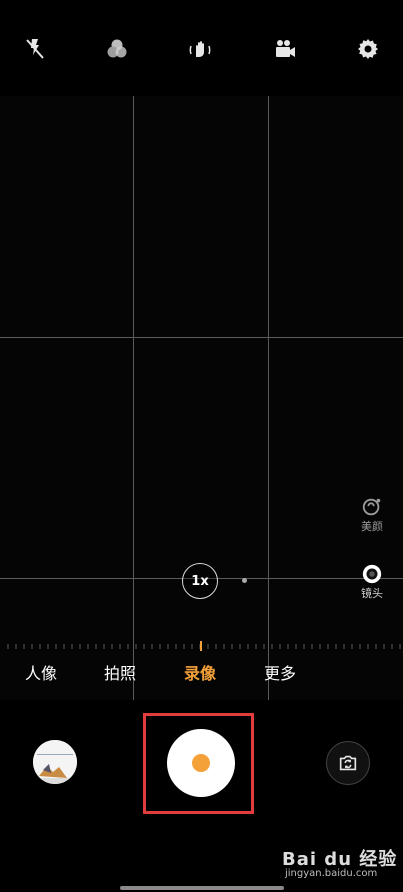 This screenshot has height=892, width=403. What do you see at coordinates (201, 337) in the screenshot?
I see `grid-line` at bounding box center [201, 337].